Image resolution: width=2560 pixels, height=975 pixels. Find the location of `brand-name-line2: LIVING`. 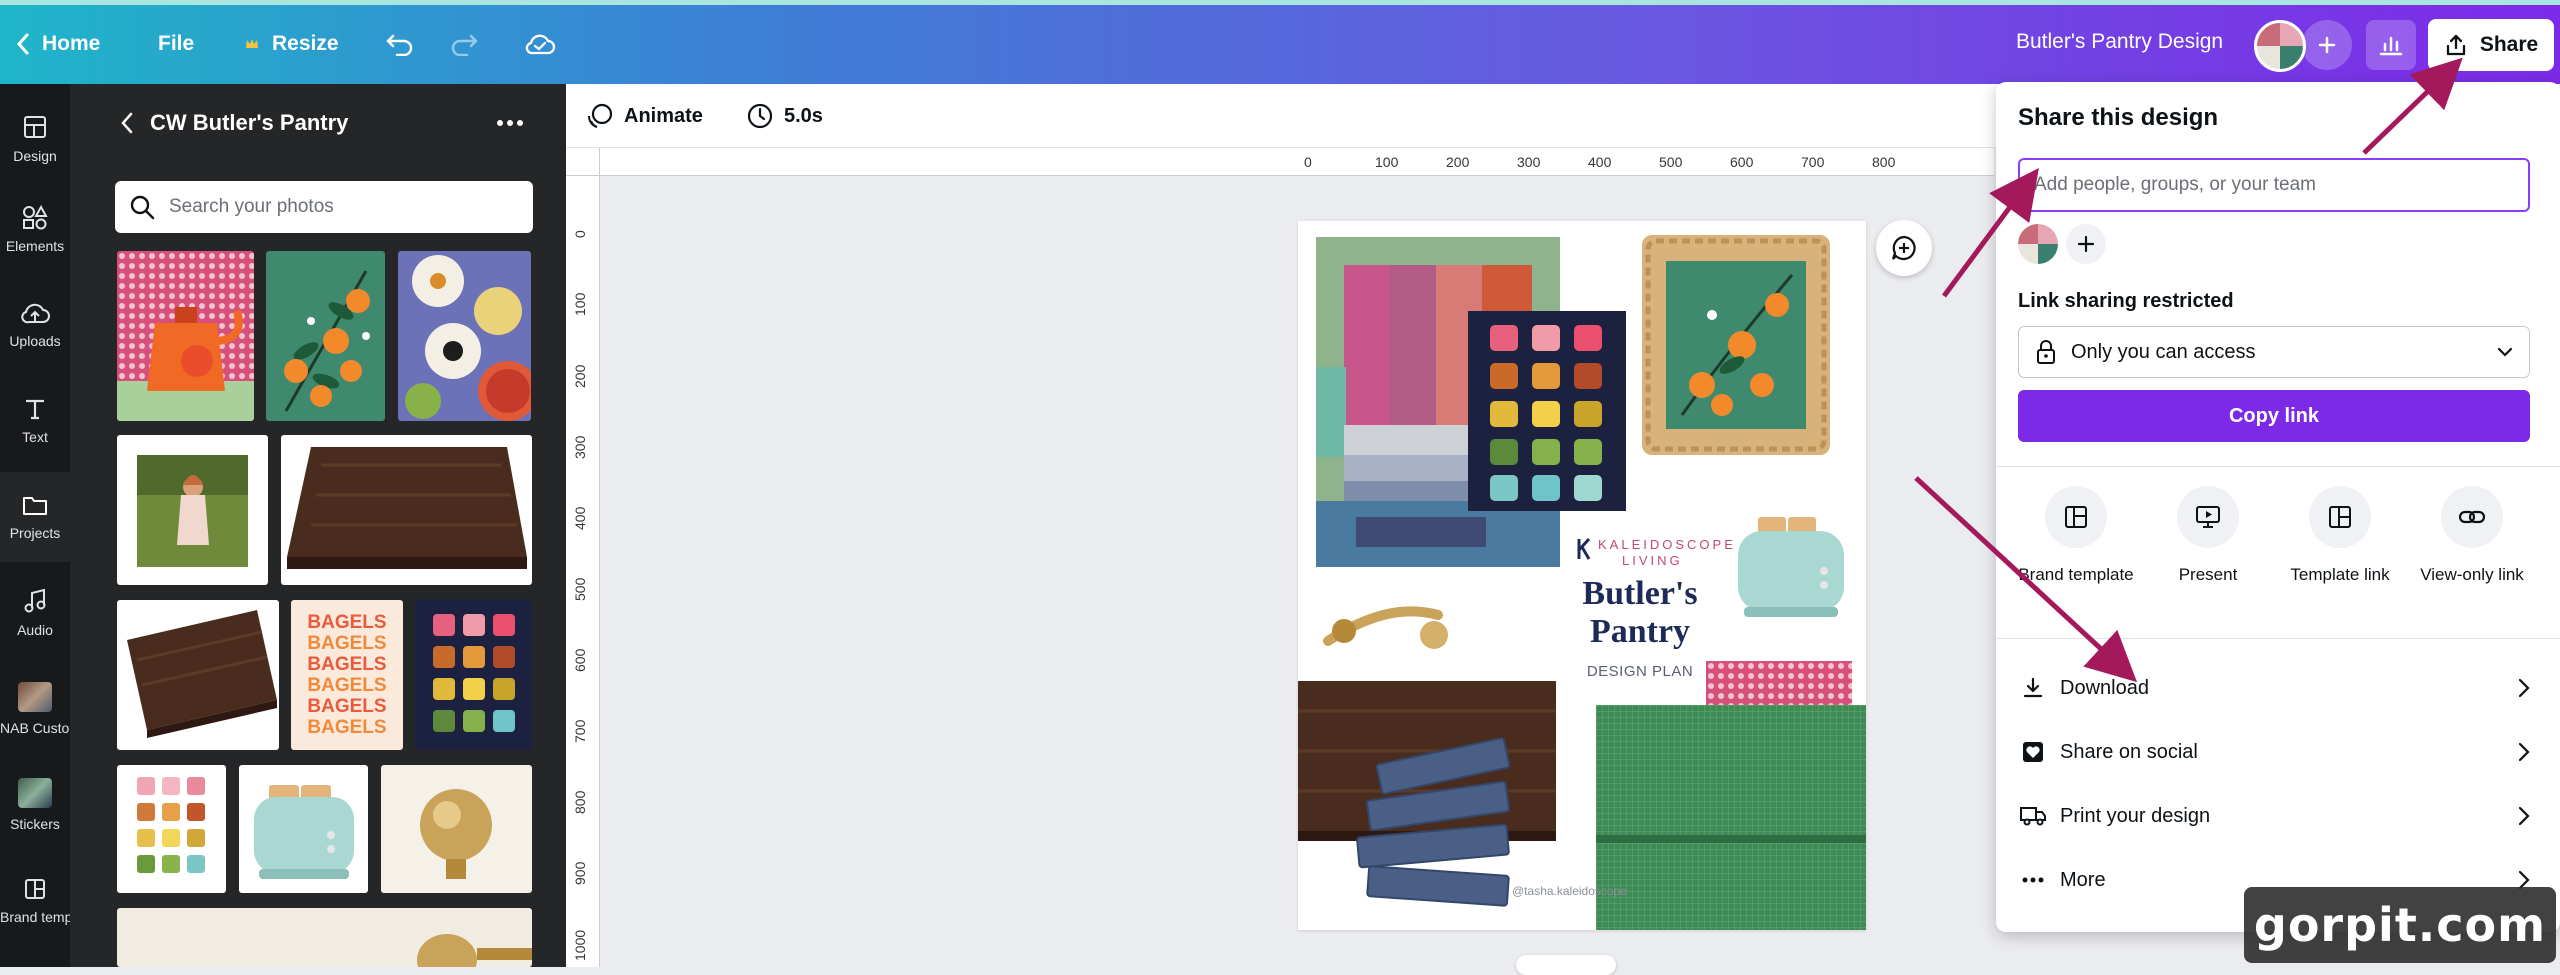

brand-name-line2: LIVING is located at coordinates (1652, 560).